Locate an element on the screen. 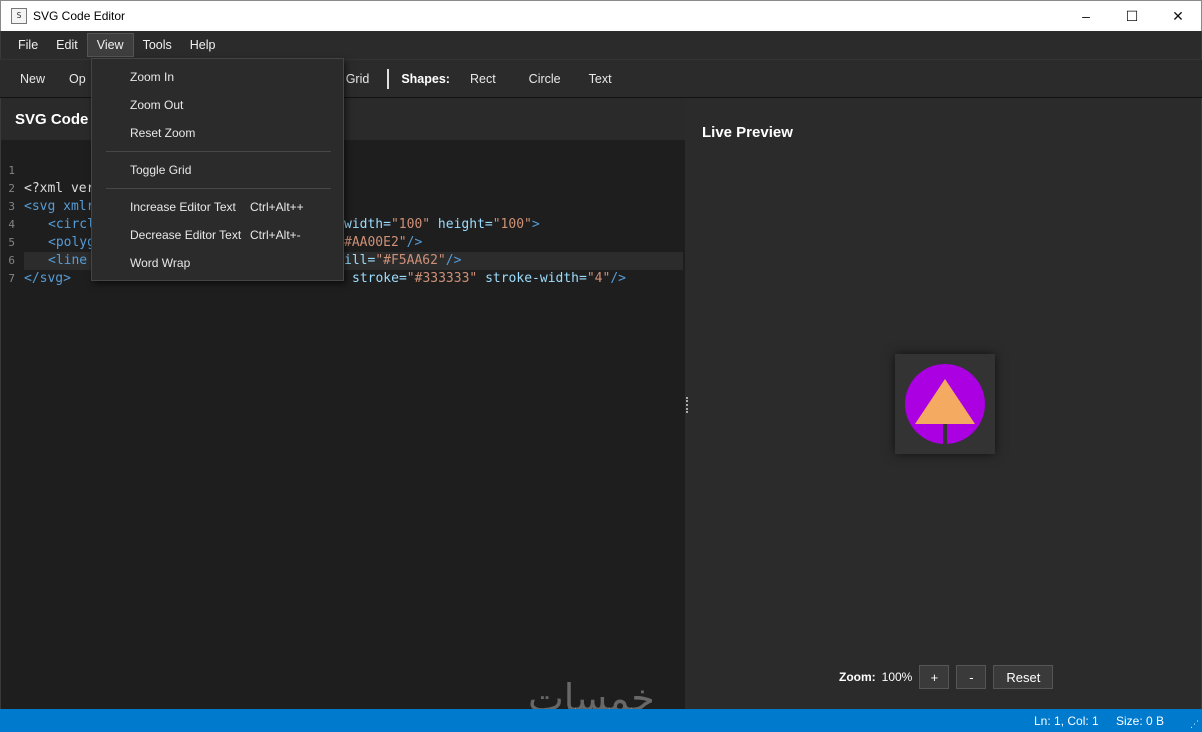 Image resolution: width=1202 pixels, height=732 pixels. shortcut-text: Ctrl+Alt++ is located at coordinates (277, 207).